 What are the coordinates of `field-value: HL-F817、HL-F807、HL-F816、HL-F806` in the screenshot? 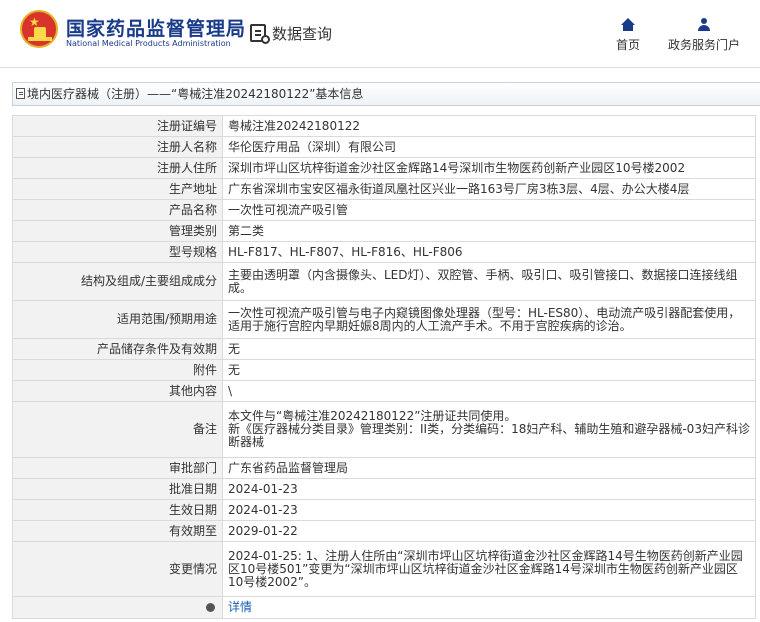 It's located at (489, 252).